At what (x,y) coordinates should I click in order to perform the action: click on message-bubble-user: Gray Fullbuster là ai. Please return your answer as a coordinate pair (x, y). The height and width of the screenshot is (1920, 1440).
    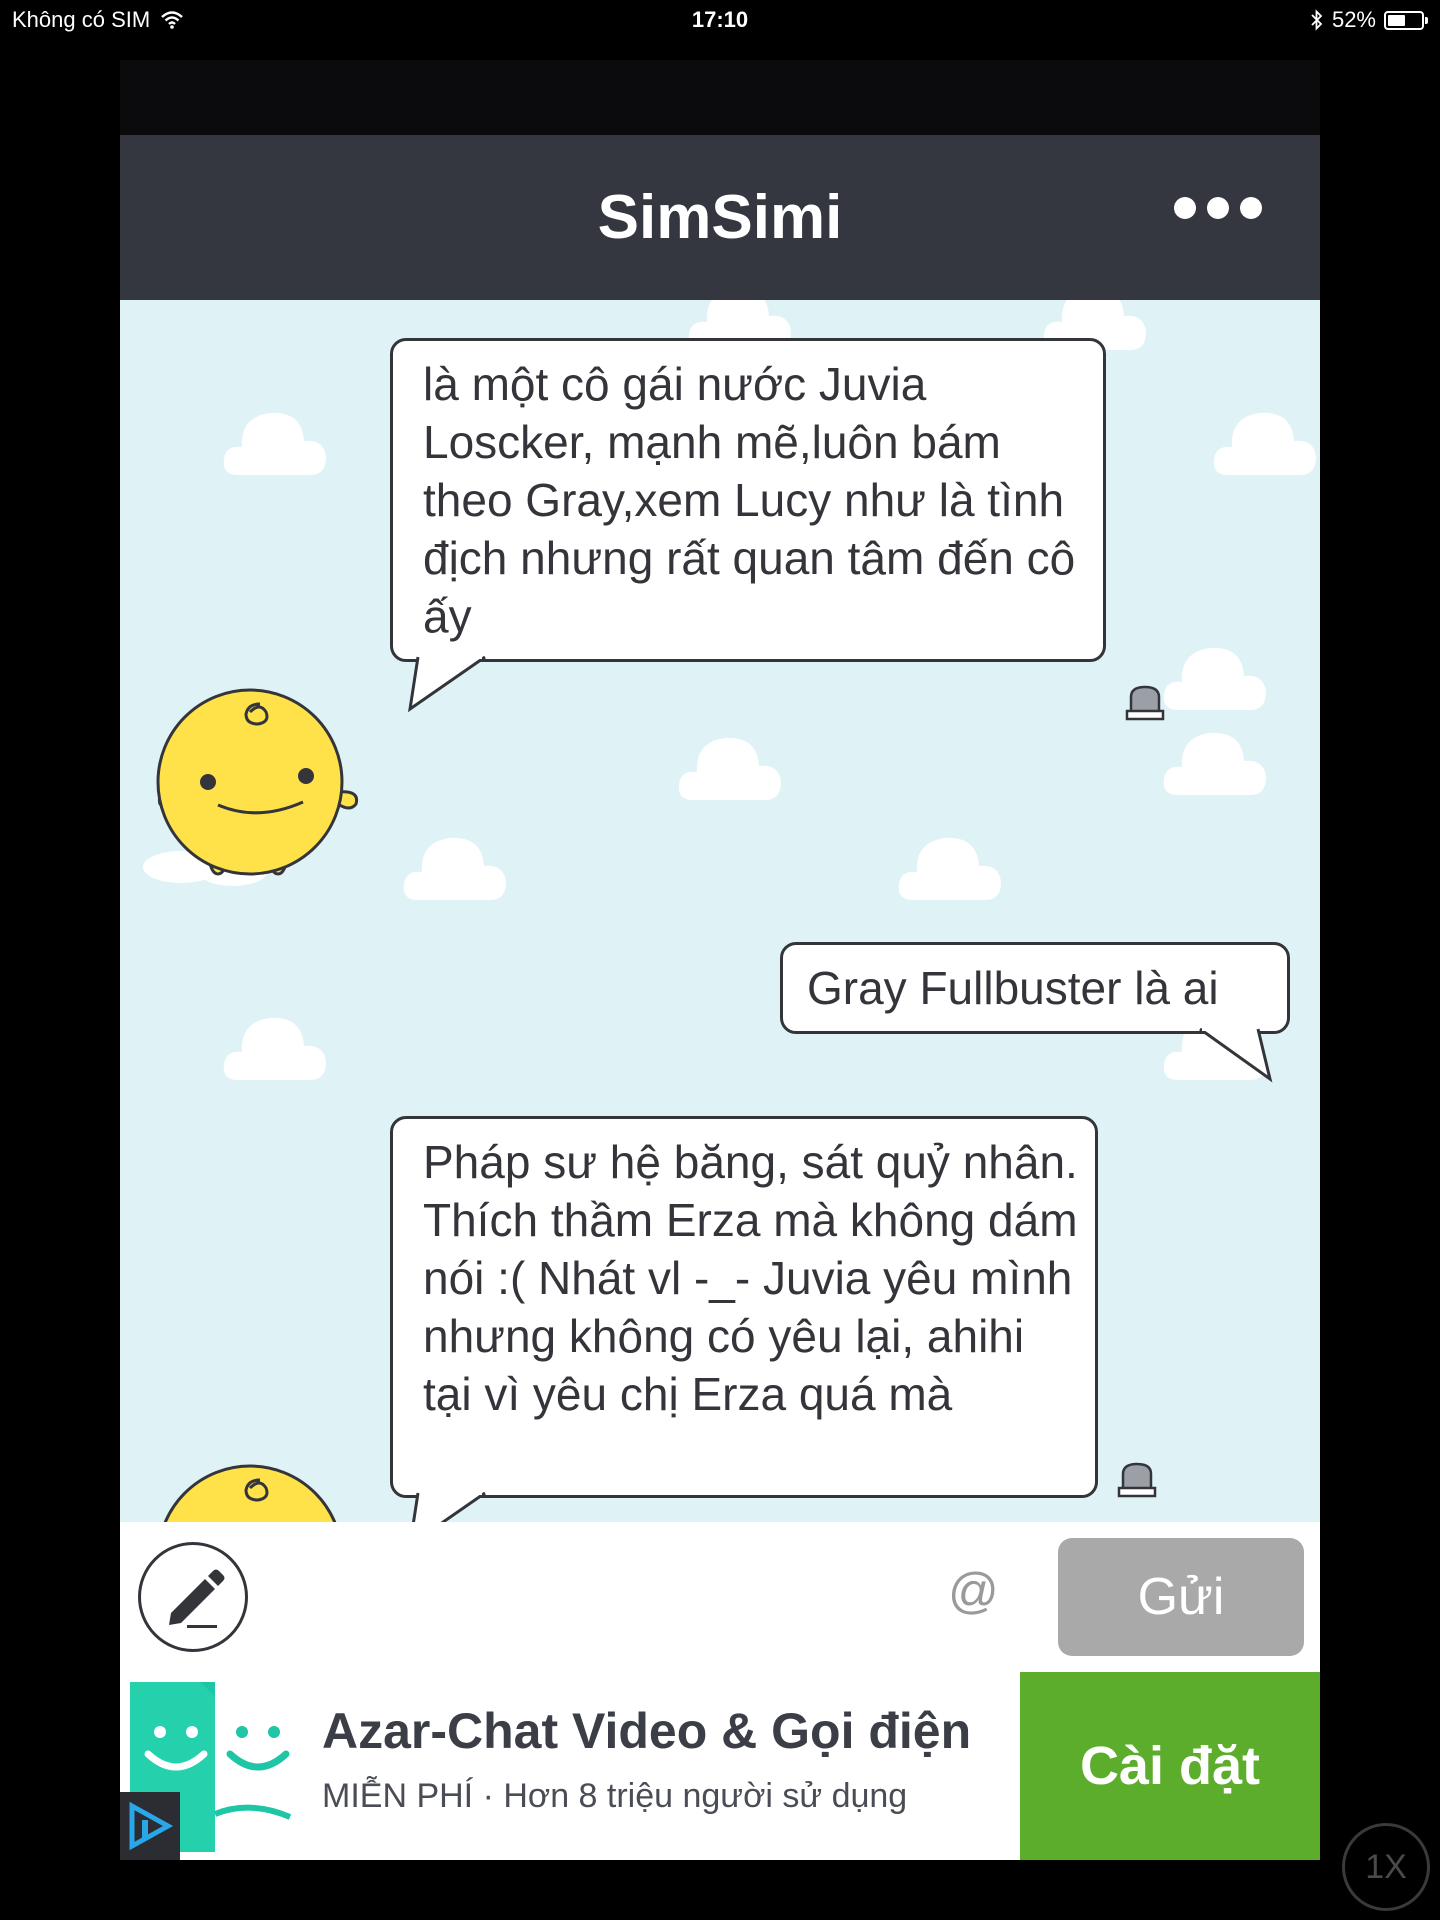
    Looking at the image, I should click on (1035, 988).